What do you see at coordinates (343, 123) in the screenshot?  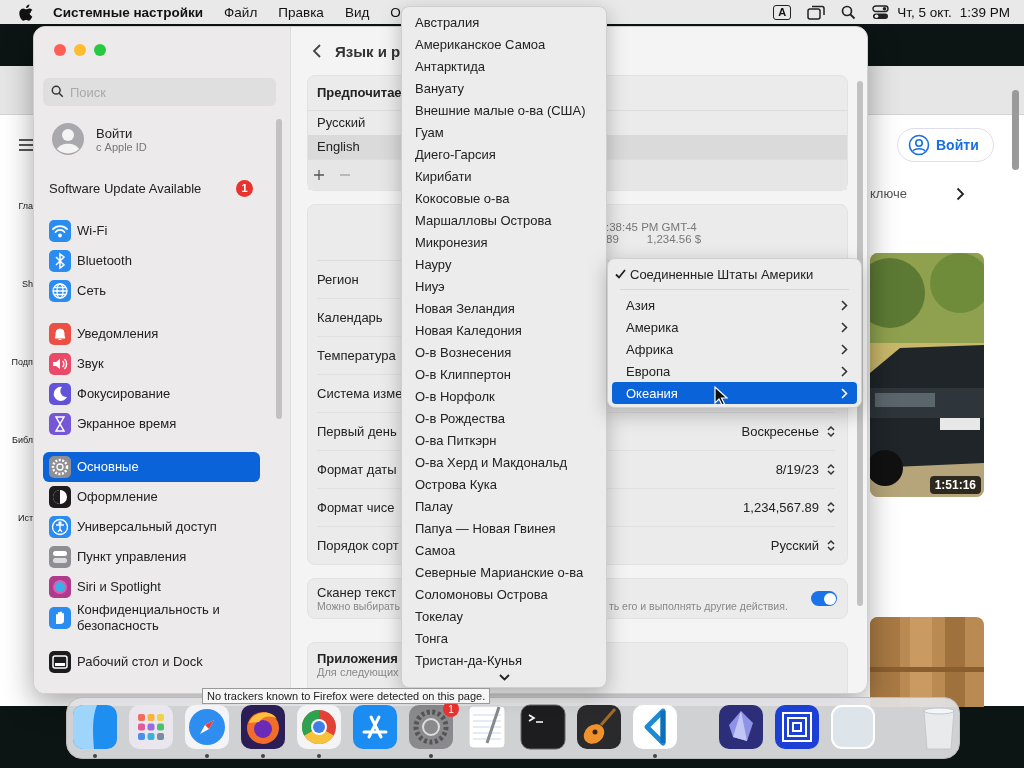 I see `language-item: Русский` at bounding box center [343, 123].